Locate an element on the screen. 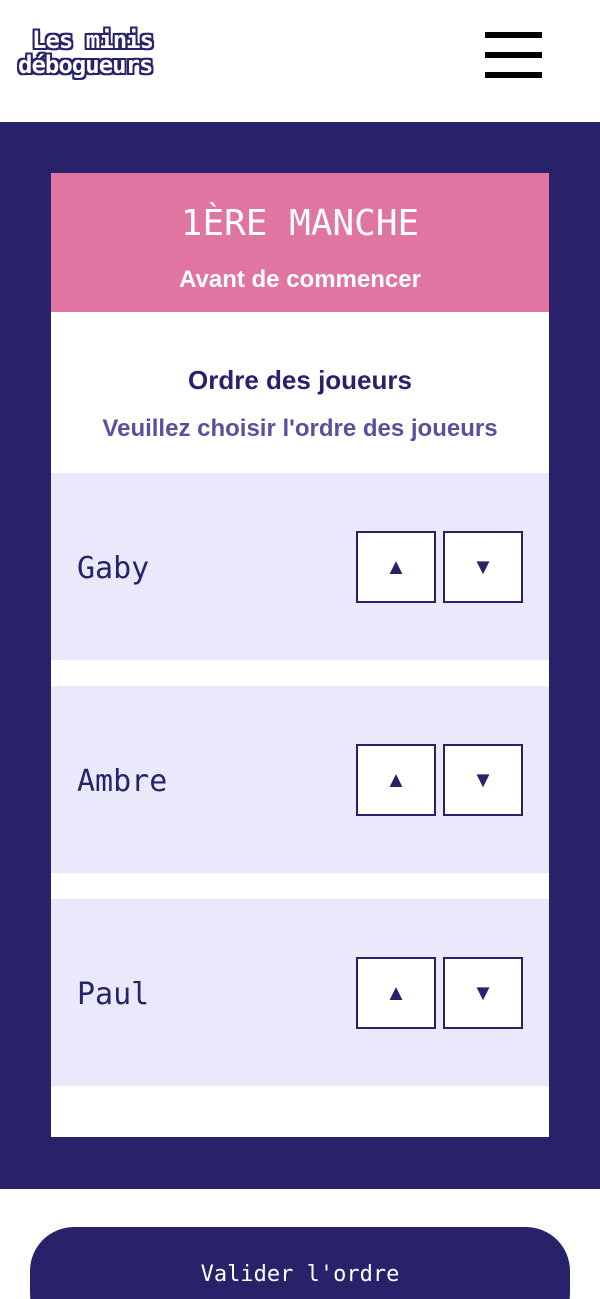  validate-order-label: Valider l'ordre is located at coordinates (300, 1274).